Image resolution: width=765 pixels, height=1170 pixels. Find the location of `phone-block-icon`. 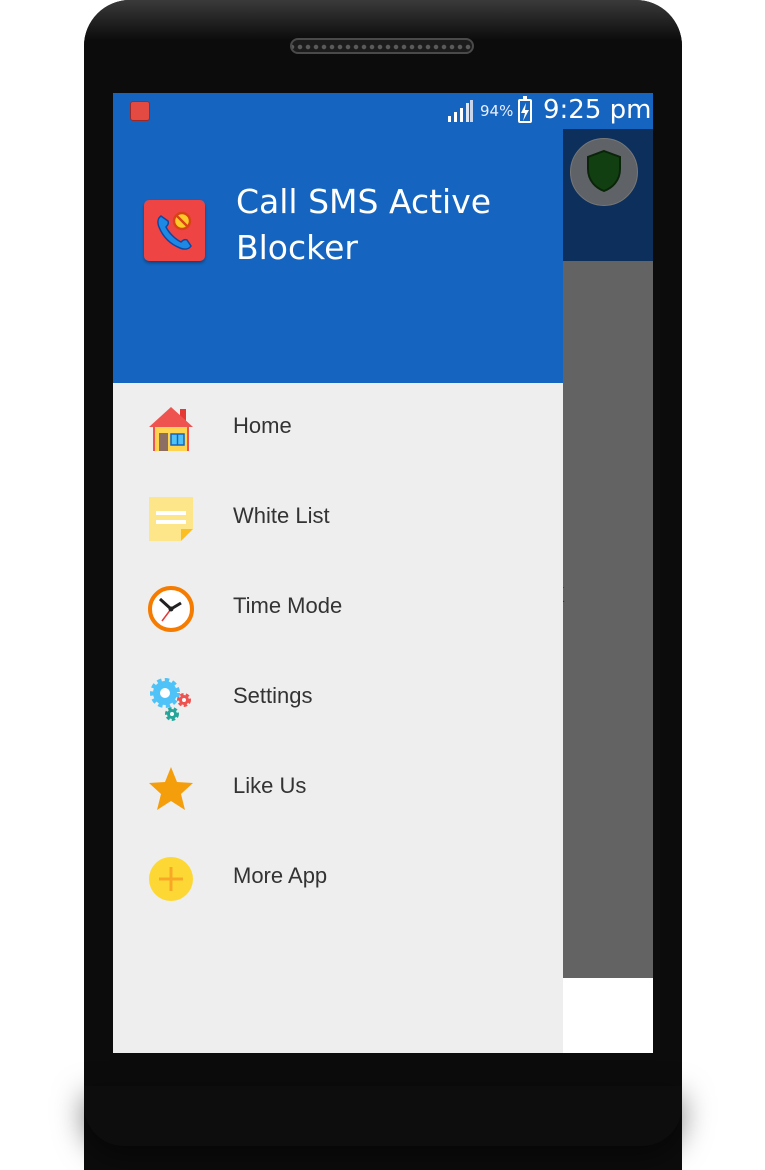

phone-block-icon is located at coordinates (174, 230).